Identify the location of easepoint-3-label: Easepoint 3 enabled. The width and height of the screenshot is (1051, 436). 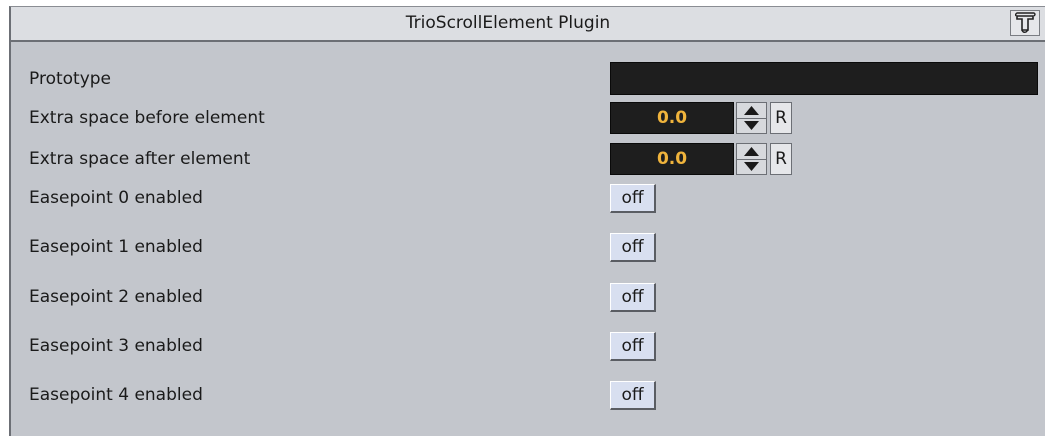
(116, 346).